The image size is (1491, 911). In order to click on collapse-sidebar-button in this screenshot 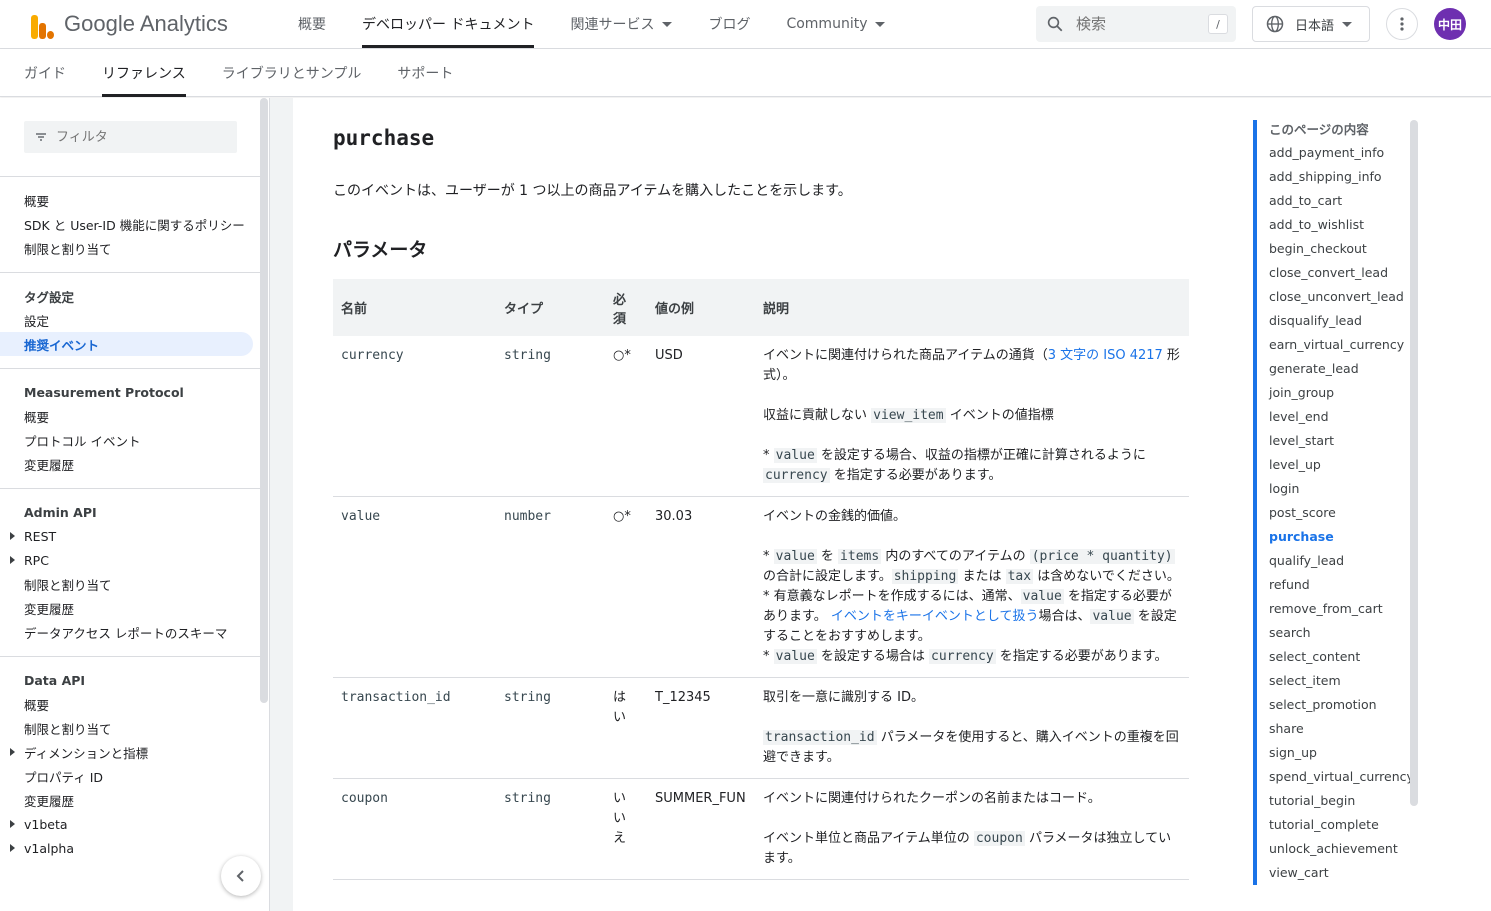, I will do `click(241, 876)`.